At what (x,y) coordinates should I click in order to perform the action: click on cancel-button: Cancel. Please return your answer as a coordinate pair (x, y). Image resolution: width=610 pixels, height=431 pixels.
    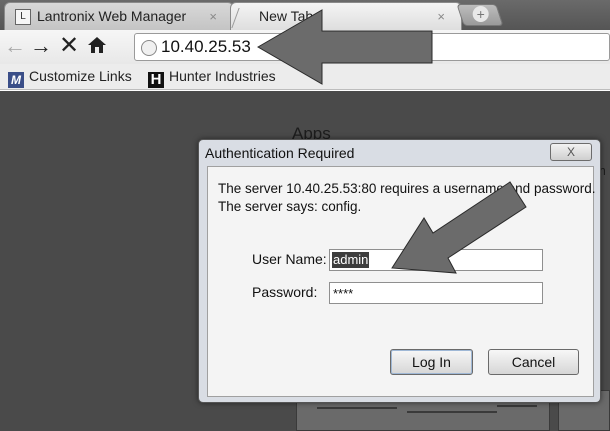
    Looking at the image, I should click on (533, 362).